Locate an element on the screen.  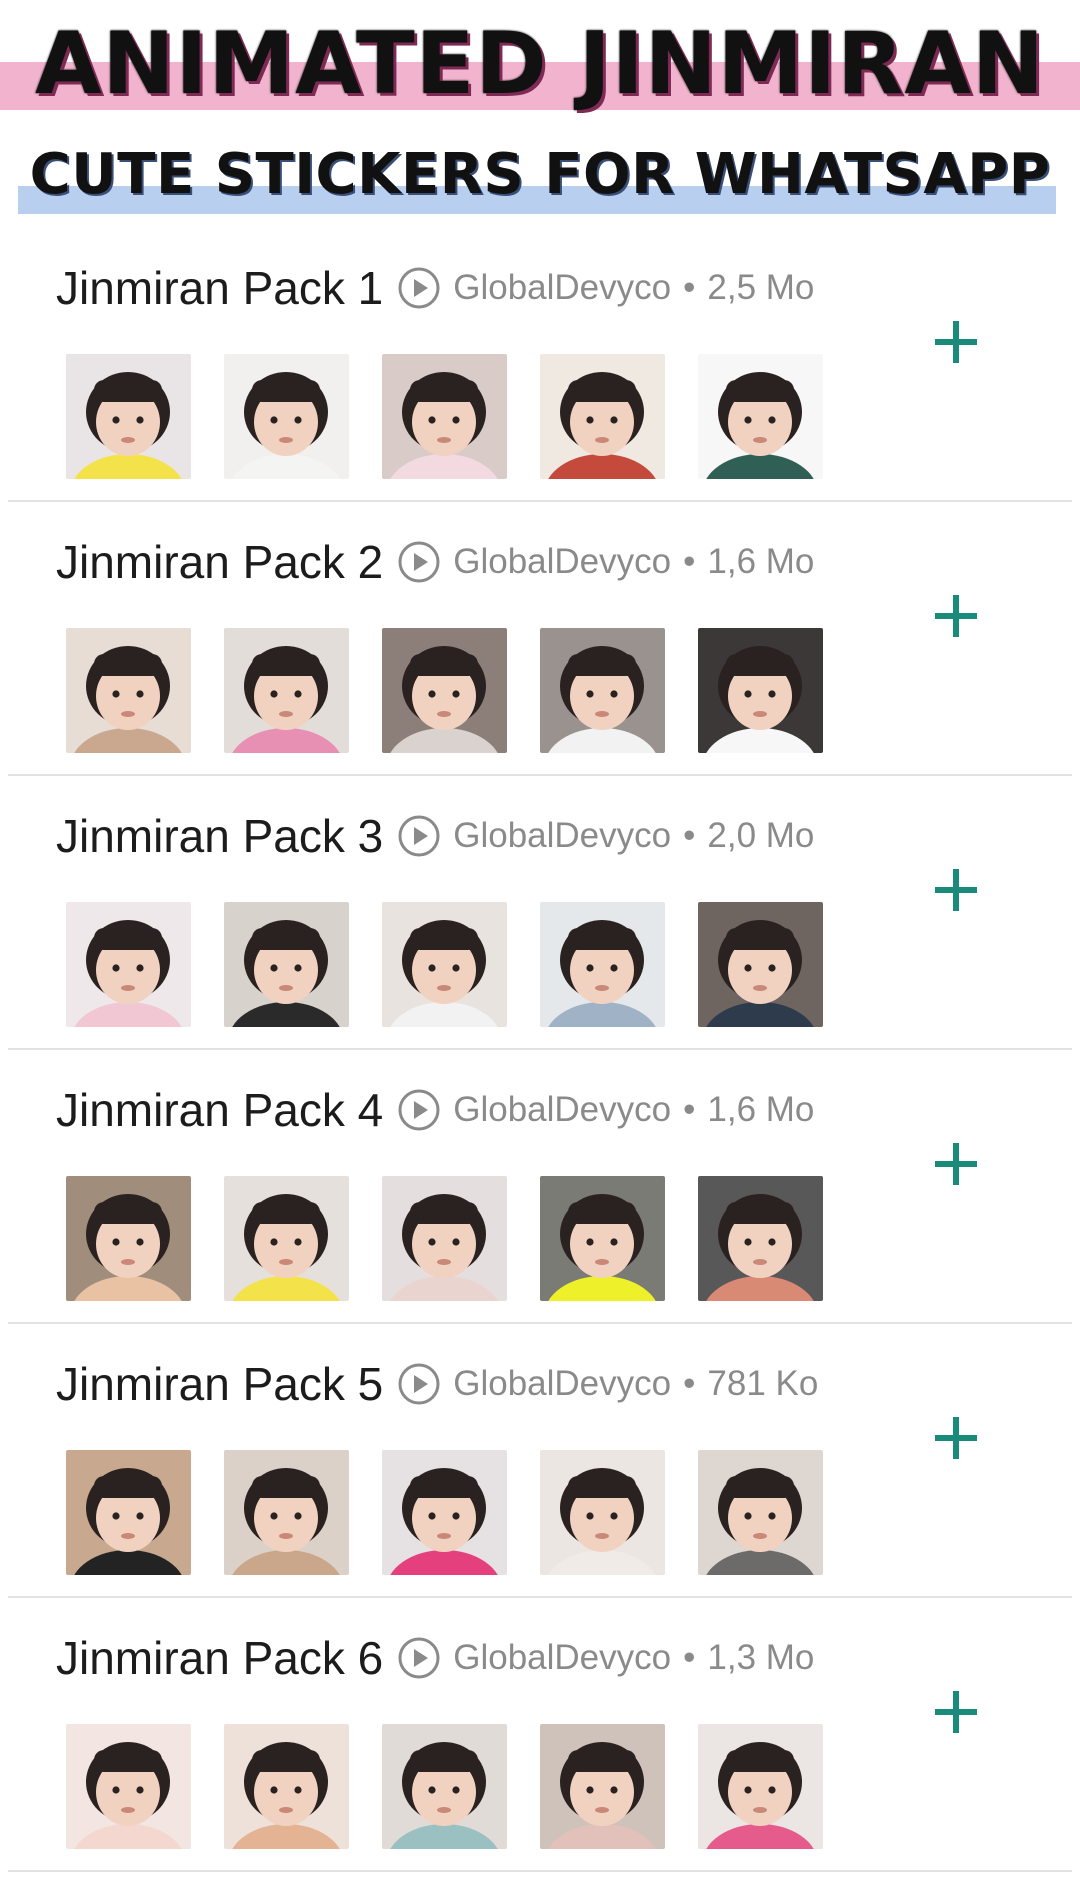
sticker-pack-row: Jinmiran Pack 3 GlobalDevyco • 2,0 Mo is located at coordinates (540, 913).